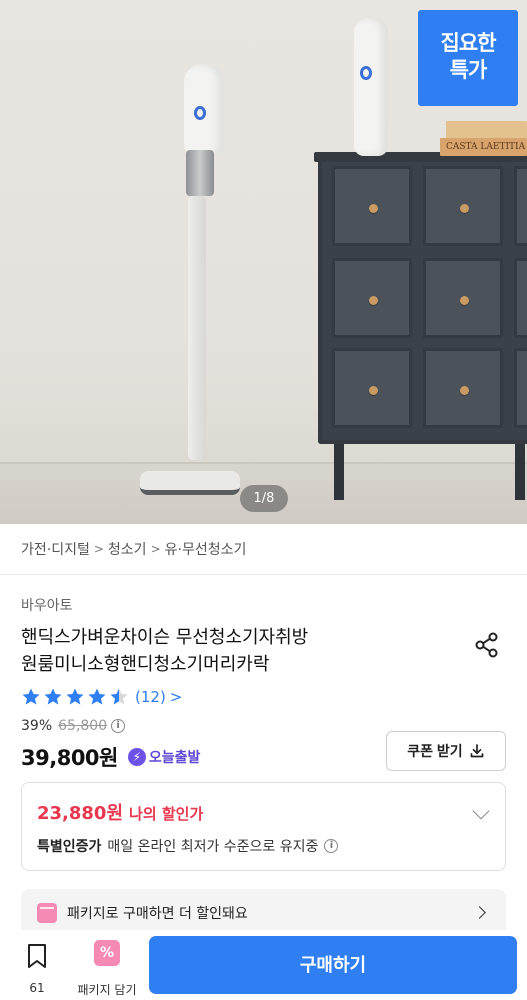 The height and width of the screenshot is (1000, 527). Describe the element at coordinates (37, 988) in the screenshot. I see `favorite-count: 61` at that location.